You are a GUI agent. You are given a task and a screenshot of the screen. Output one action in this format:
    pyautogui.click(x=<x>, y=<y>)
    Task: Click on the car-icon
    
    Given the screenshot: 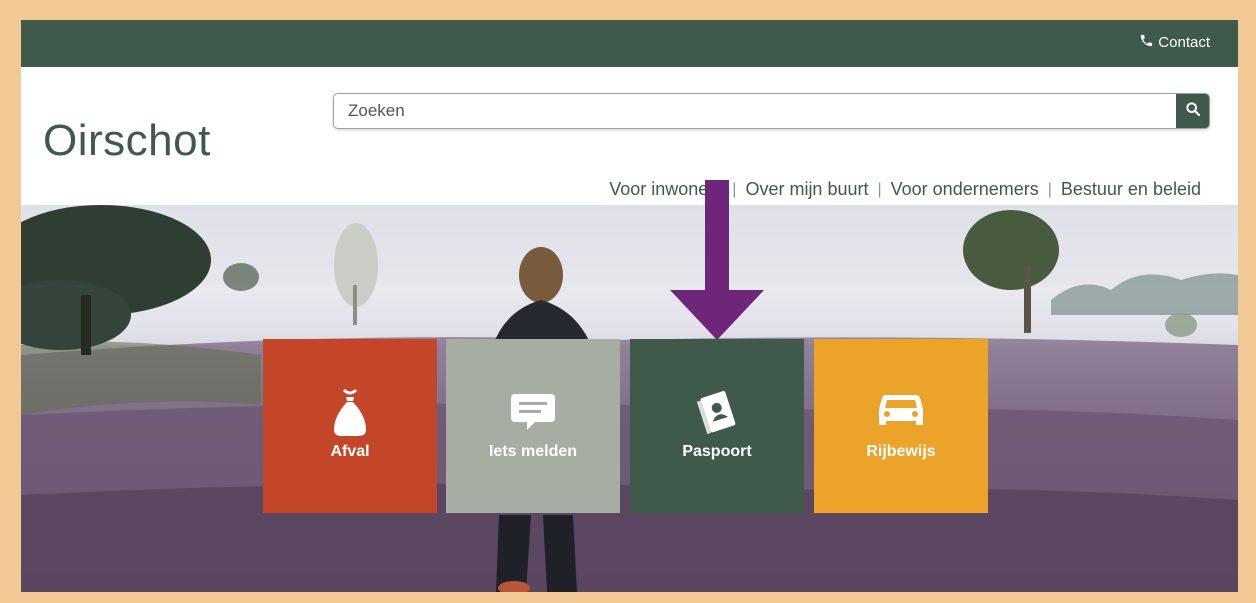 What is the action you would take?
    pyautogui.click(x=901, y=412)
    